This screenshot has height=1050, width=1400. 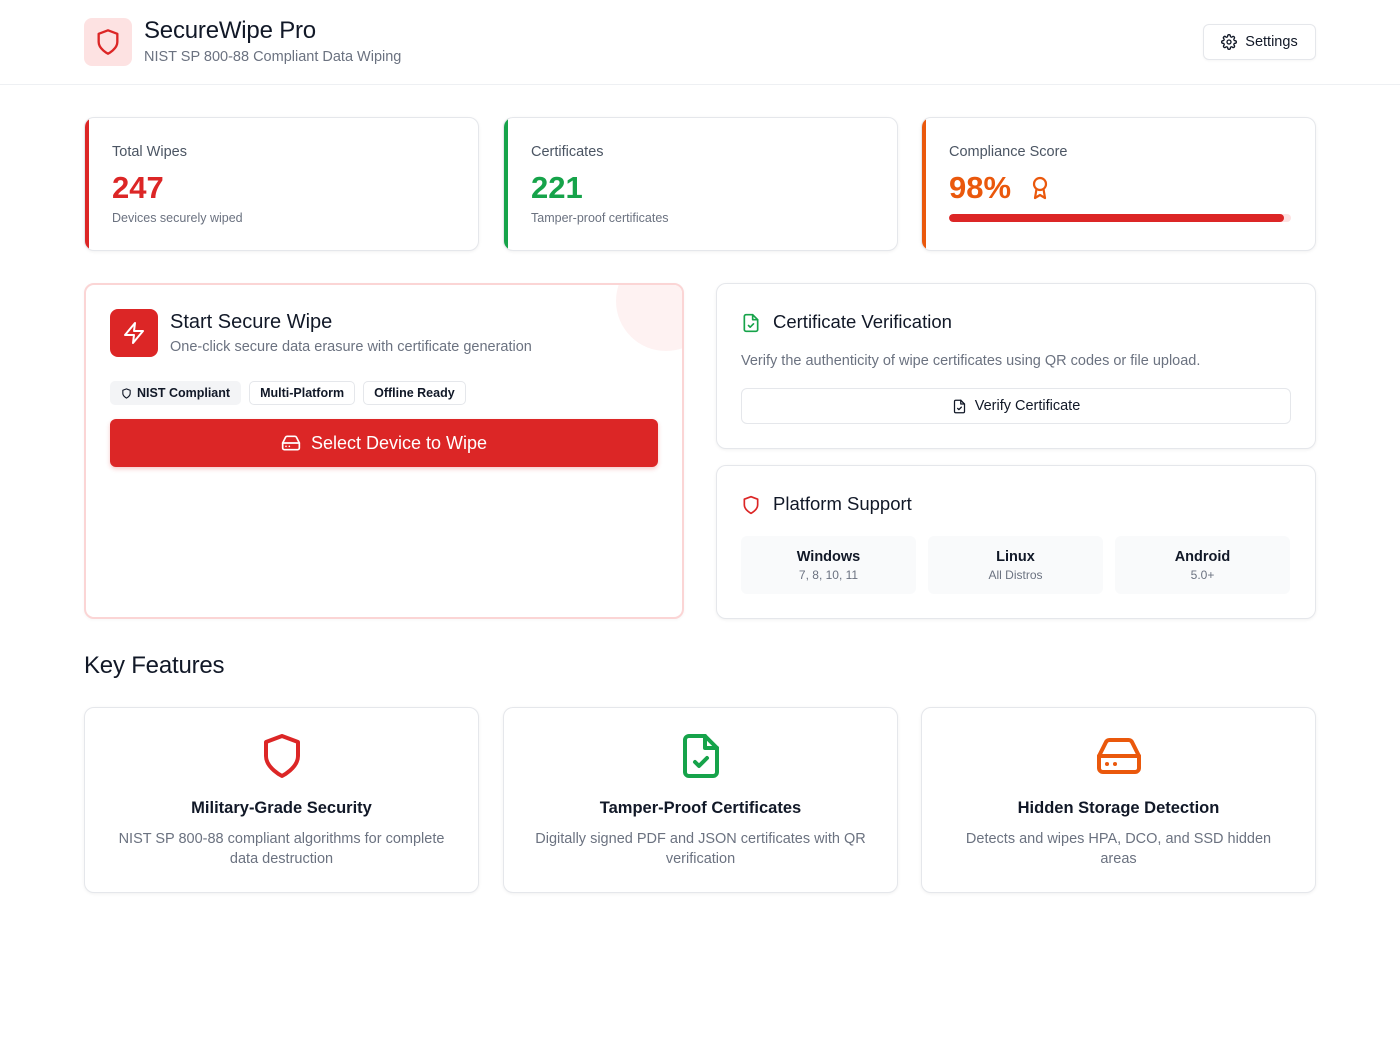 What do you see at coordinates (154, 665) in the screenshot?
I see `key-features-title: Key Features` at bounding box center [154, 665].